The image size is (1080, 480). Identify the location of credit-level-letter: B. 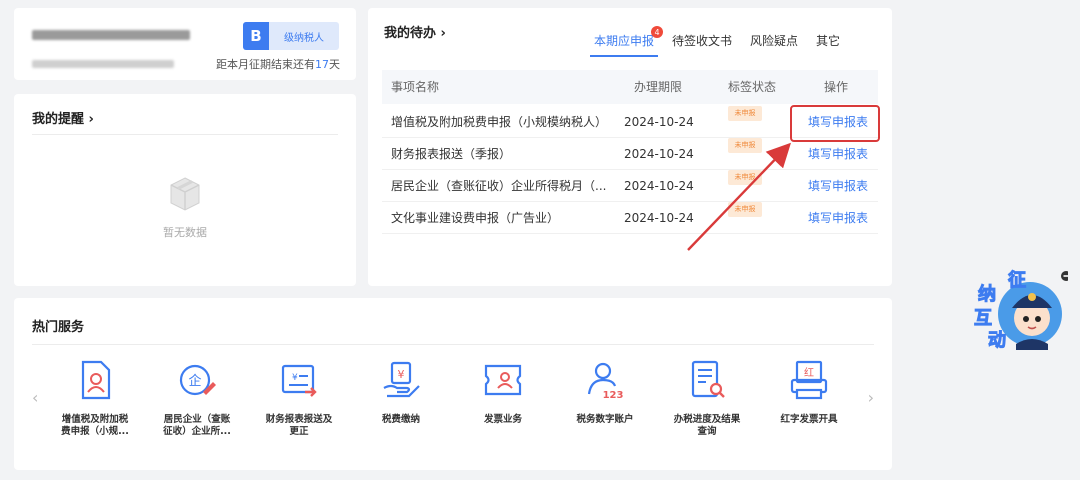
(256, 36).